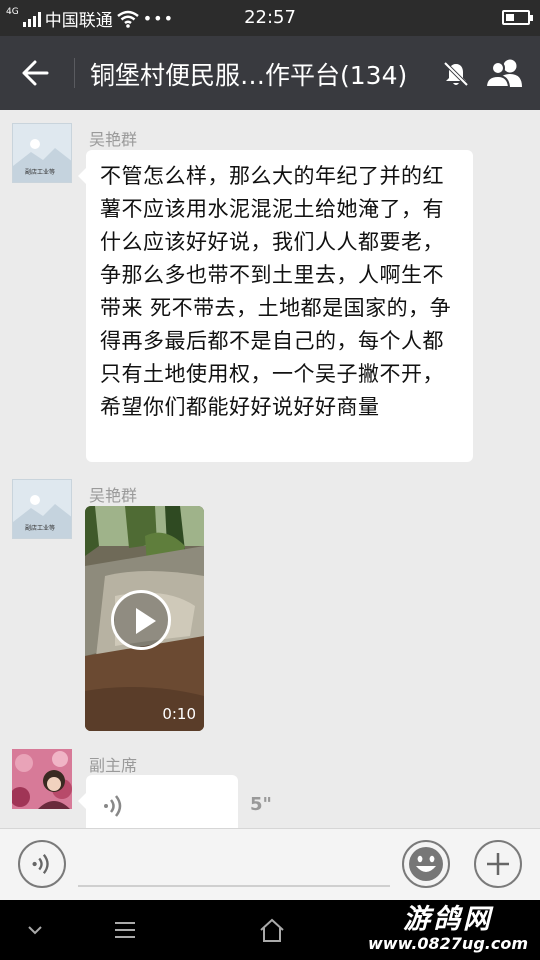 The width and height of the screenshot is (540, 960). Describe the element at coordinates (113, 765) in the screenshot. I see `sender-name: 副主席` at that location.